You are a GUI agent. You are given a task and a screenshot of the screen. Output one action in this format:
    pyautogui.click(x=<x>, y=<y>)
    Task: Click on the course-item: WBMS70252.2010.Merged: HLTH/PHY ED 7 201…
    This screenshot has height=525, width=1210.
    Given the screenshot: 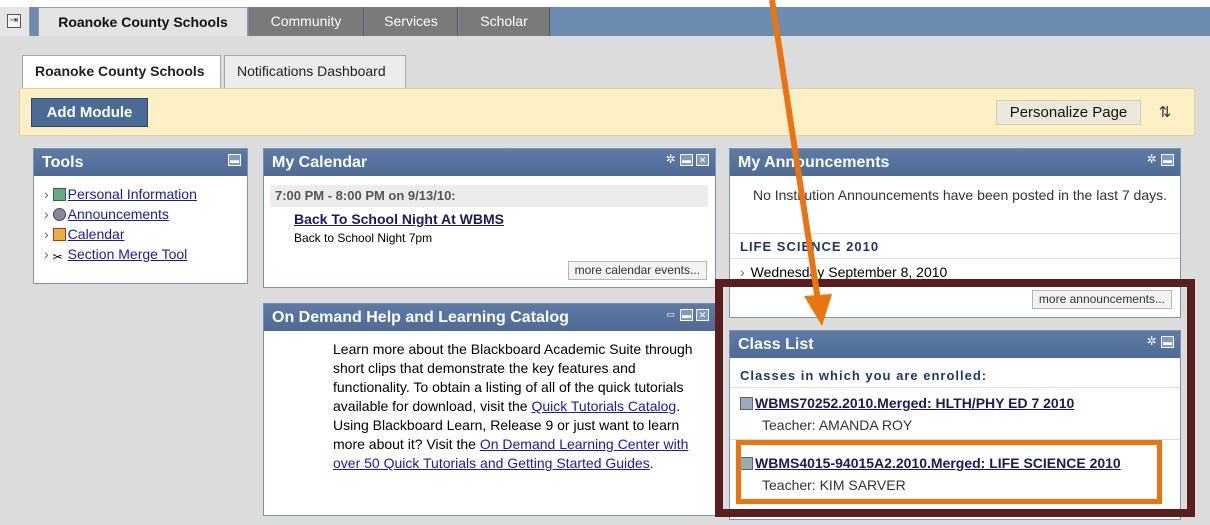 What is the action you would take?
    pyautogui.click(x=907, y=403)
    